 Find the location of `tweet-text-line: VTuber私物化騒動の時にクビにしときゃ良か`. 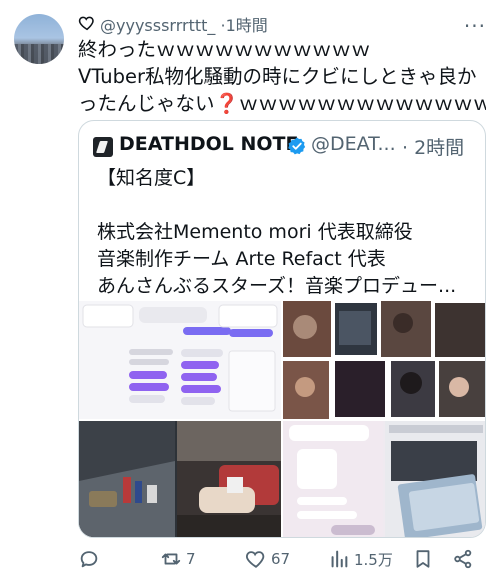

tweet-text-line: VTuber私物化騒動の時にクビにしときゃ良か is located at coordinates (277, 76).